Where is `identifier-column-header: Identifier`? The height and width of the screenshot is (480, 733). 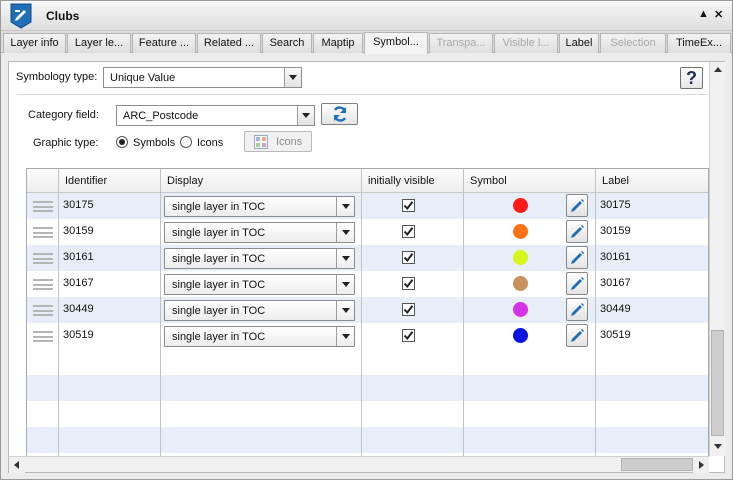 identifier-column-header: Identifier is located at coordinates (110, 181).